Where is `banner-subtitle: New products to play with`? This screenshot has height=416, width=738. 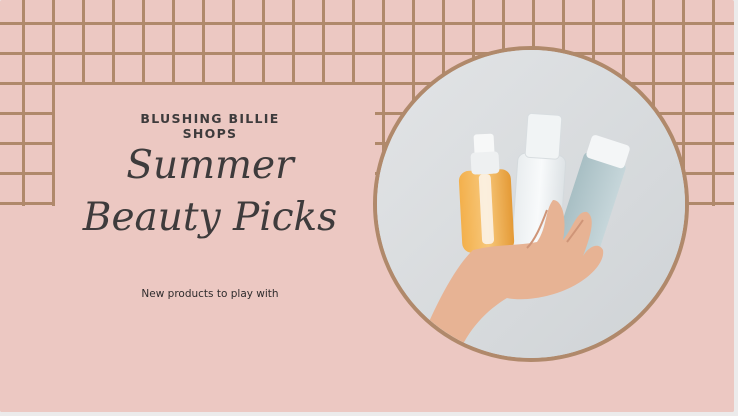
banner-subtitle: New products to play with is located at coordinates (210, 294).